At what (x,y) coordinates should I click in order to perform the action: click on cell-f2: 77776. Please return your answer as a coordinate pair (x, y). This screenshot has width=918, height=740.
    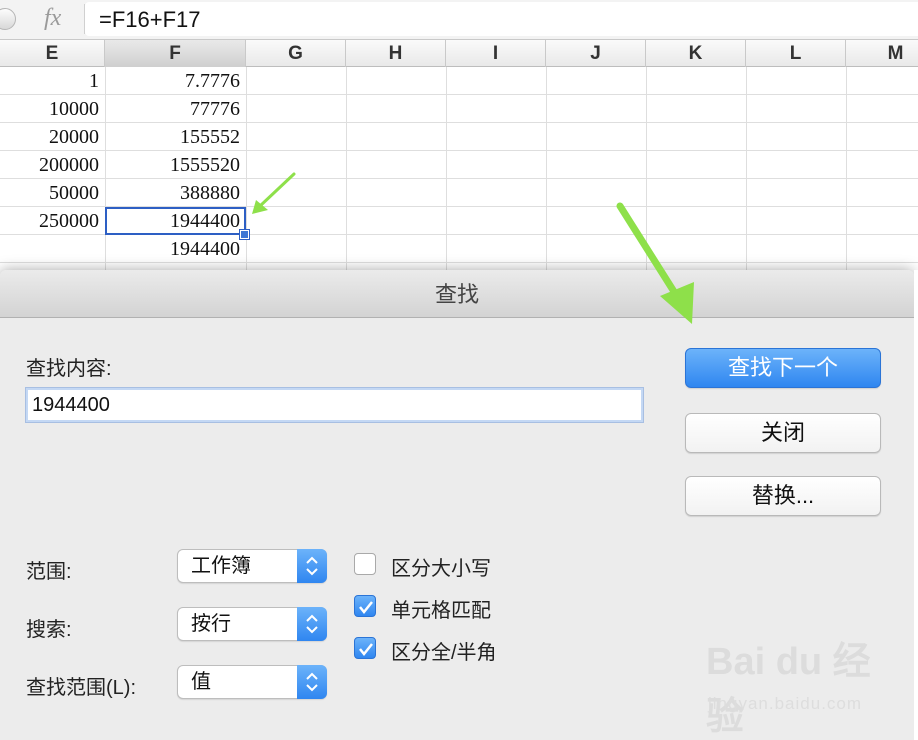
    Looking at the image, I should click on (175, 109).